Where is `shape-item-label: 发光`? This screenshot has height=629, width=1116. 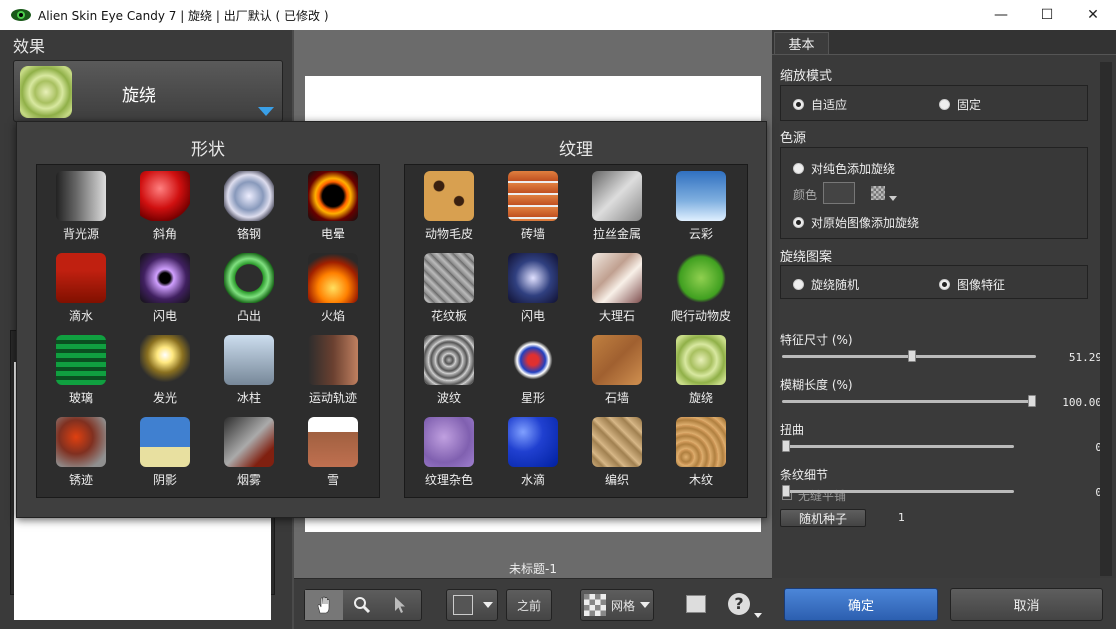 shape-item-label: 发光 is located at coordinates (164, 398).